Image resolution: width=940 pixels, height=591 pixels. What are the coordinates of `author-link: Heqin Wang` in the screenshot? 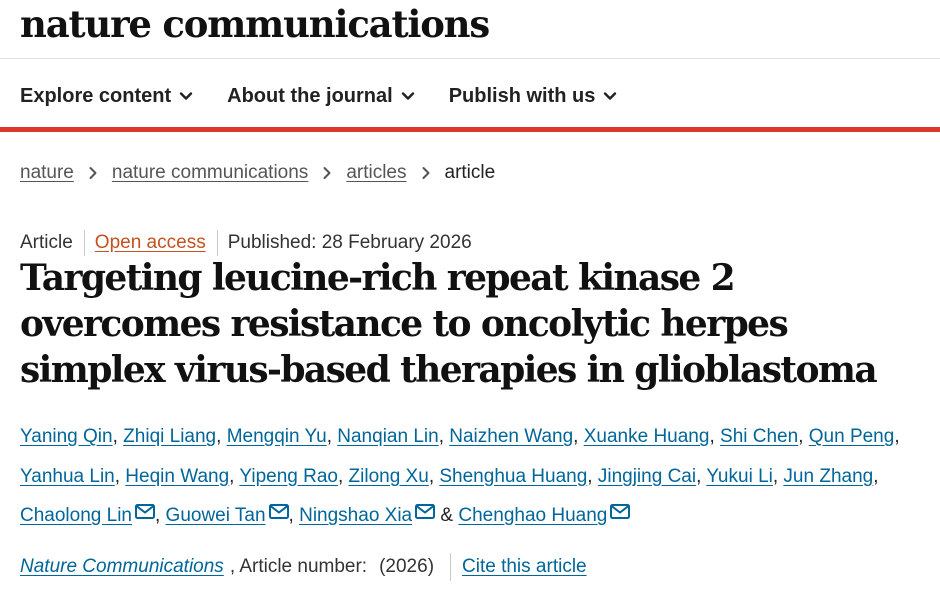 It's located at (177, 476).